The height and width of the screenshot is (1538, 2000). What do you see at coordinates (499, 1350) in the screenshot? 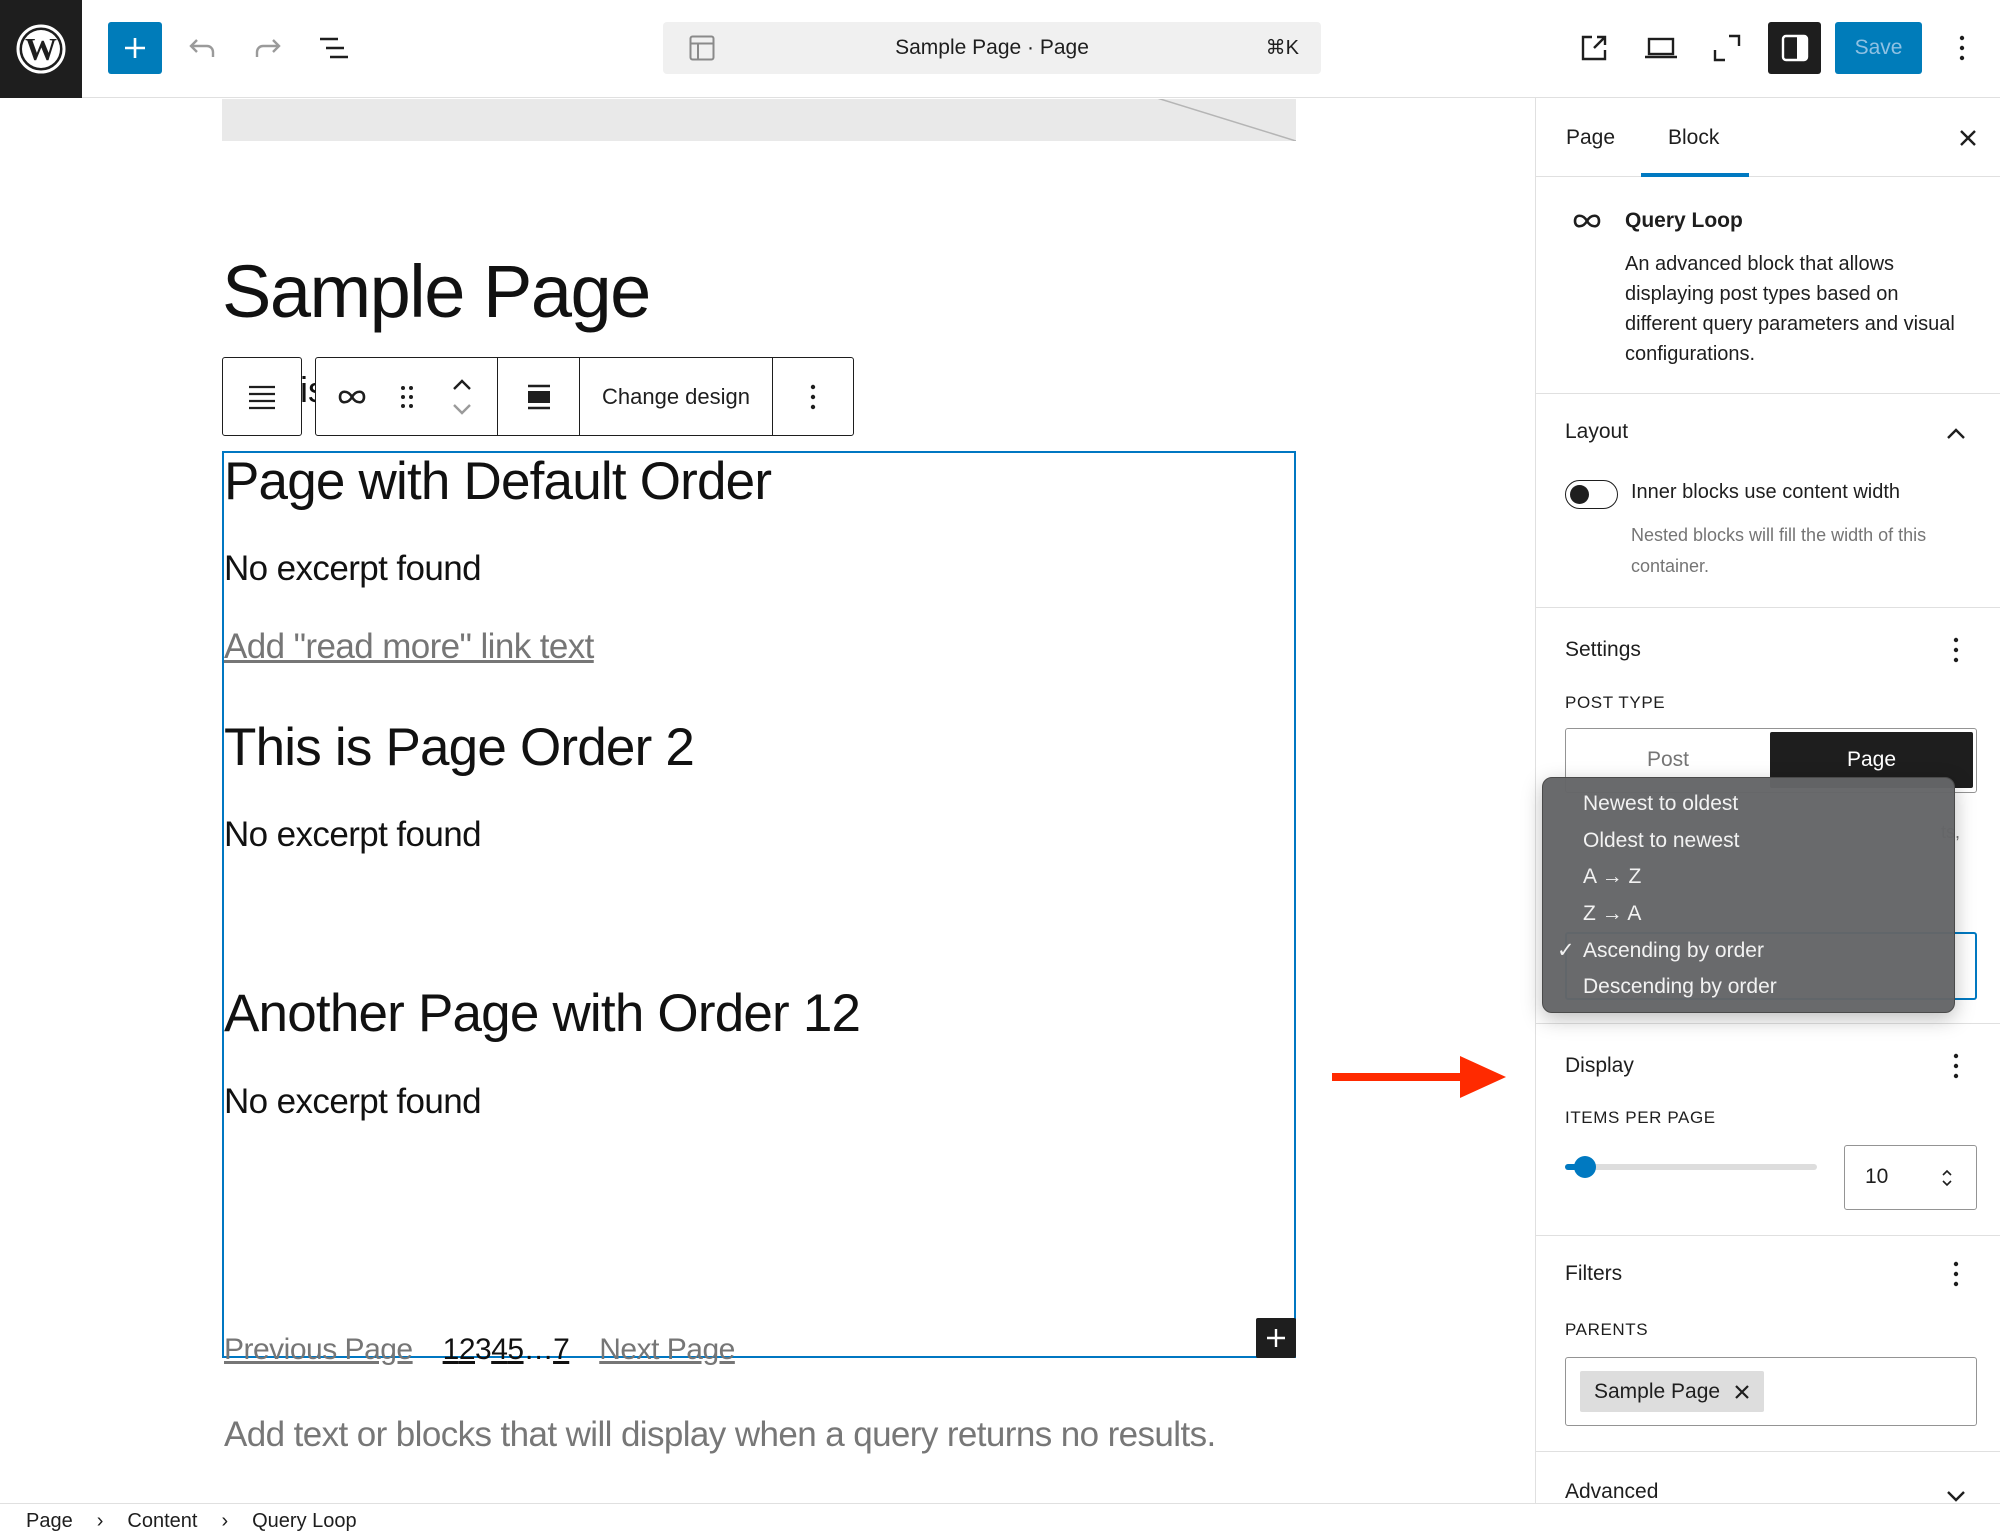
I see `page-number-link: 4` at bounding box center [499, 1350].